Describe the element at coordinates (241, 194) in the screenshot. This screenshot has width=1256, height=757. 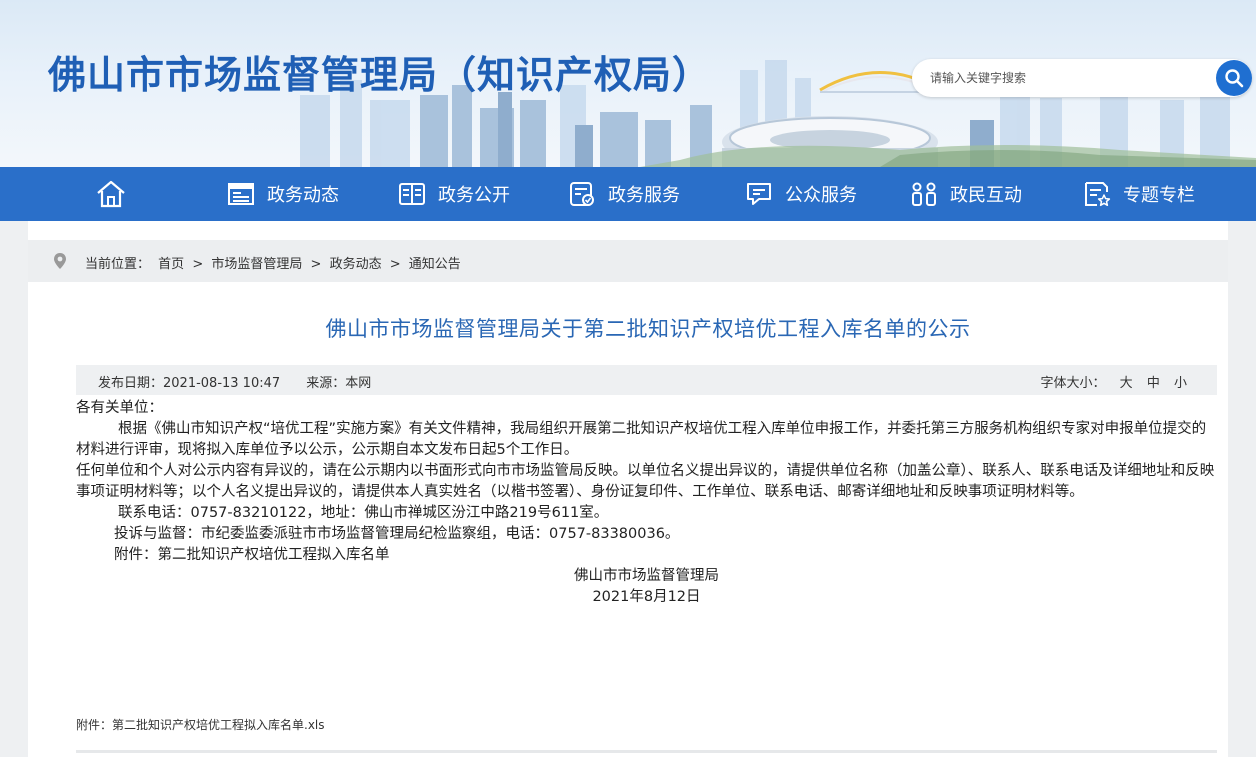
I see `newspaper-icon` at that location.